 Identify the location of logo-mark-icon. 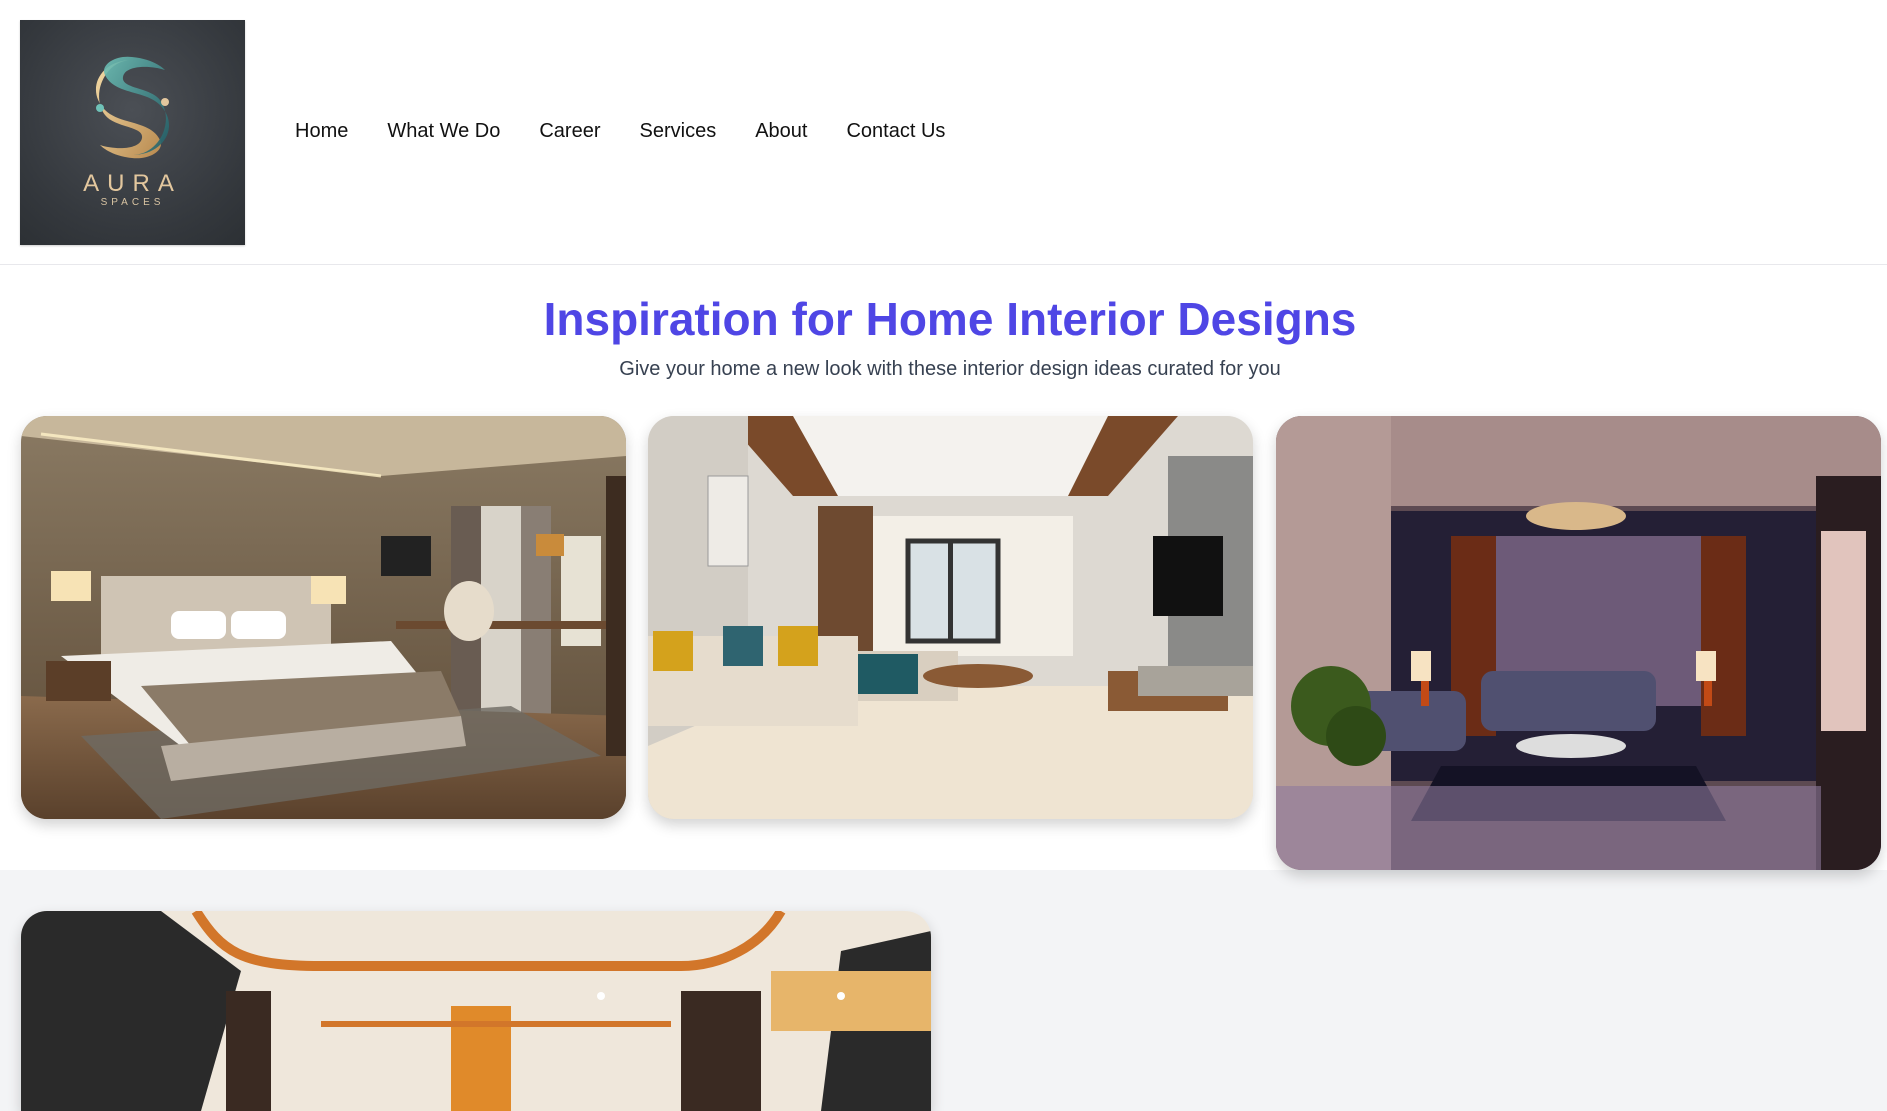
(132, 107).